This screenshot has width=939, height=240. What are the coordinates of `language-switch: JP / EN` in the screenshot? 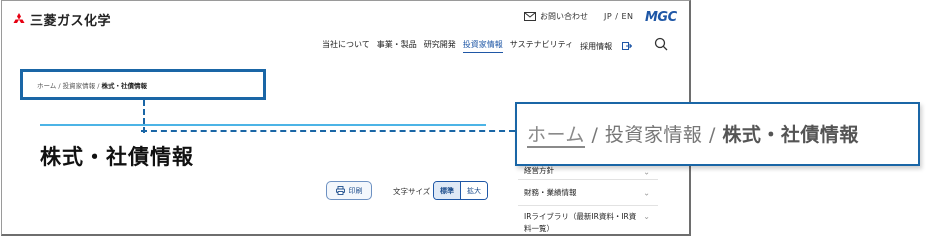 It's located at (619, 16).